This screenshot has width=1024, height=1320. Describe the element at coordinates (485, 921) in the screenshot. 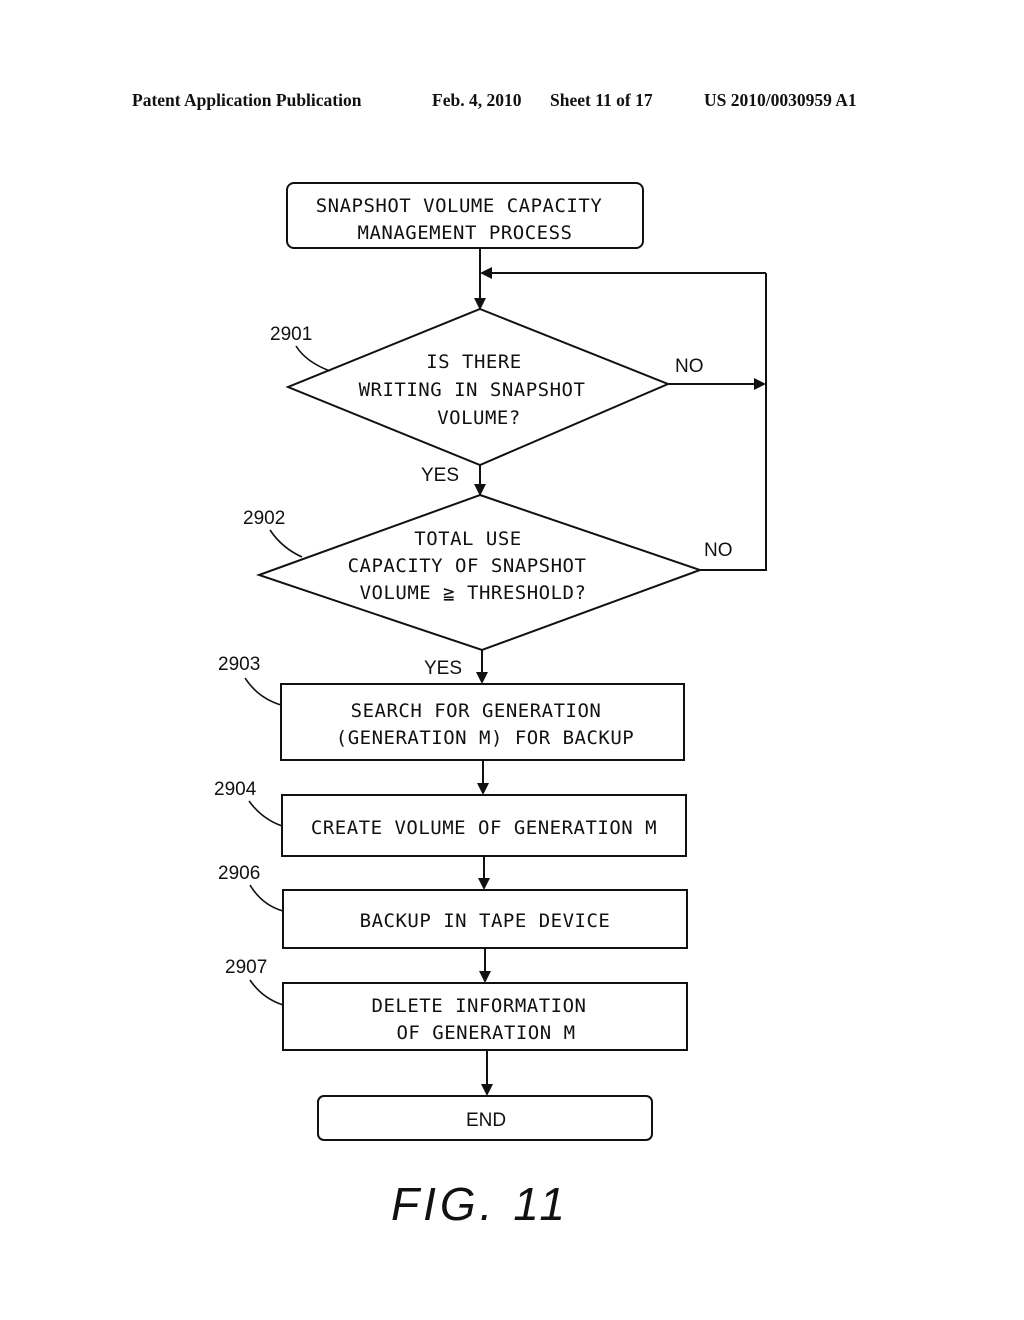

I see `step-2906-line-1: BACKUP IN TAPE DEVICE` at that location.